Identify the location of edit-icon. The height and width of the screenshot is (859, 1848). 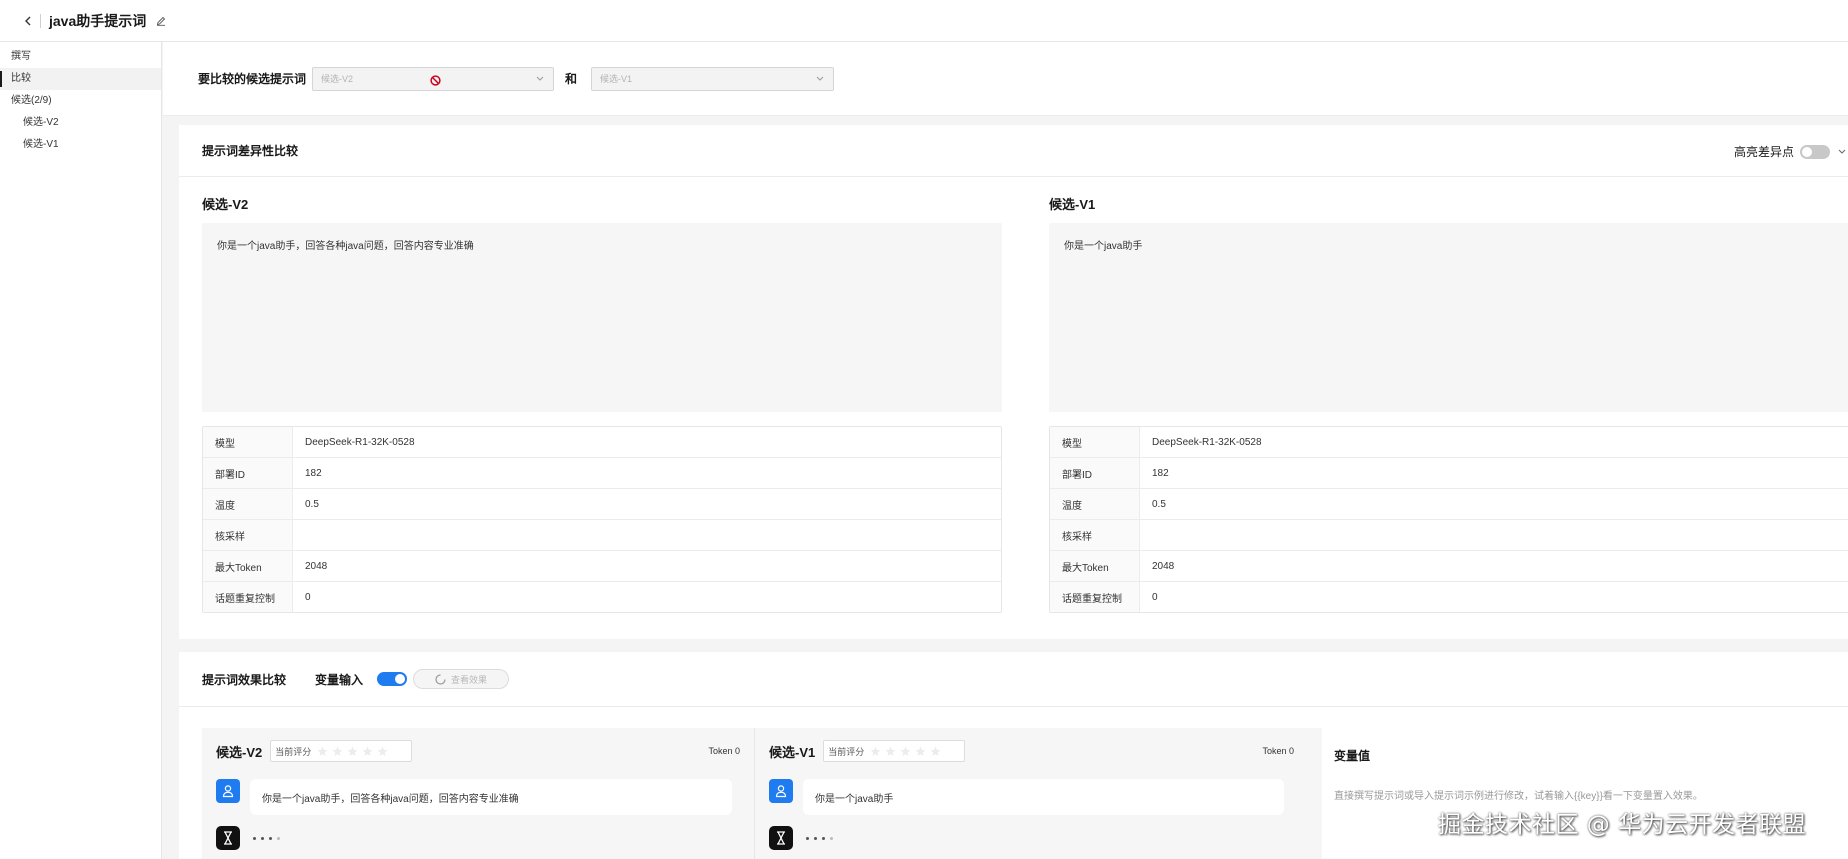
(161, 21).